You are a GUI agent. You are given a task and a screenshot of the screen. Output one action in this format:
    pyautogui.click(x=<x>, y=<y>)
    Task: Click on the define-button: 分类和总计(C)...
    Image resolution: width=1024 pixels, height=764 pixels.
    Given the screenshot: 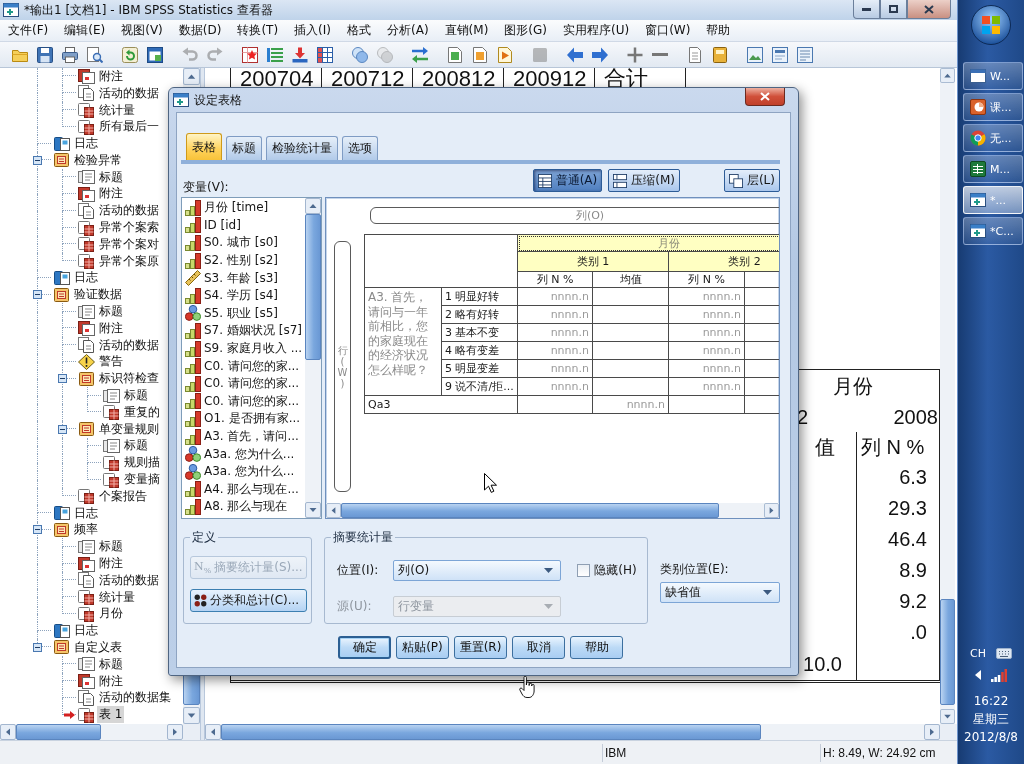 What is the action you would take?
    pyautogui.click(x=248, y=600)
    